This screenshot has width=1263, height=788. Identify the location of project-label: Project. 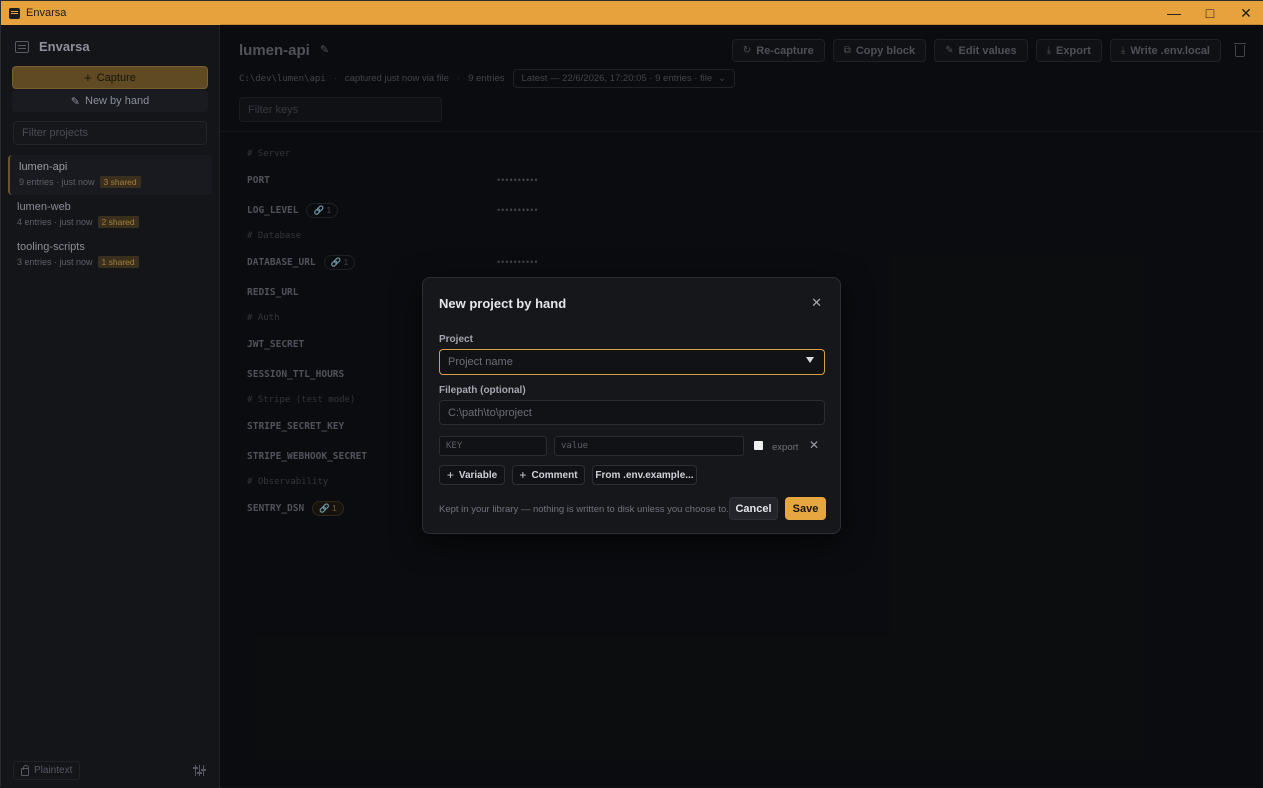
(456, 339).